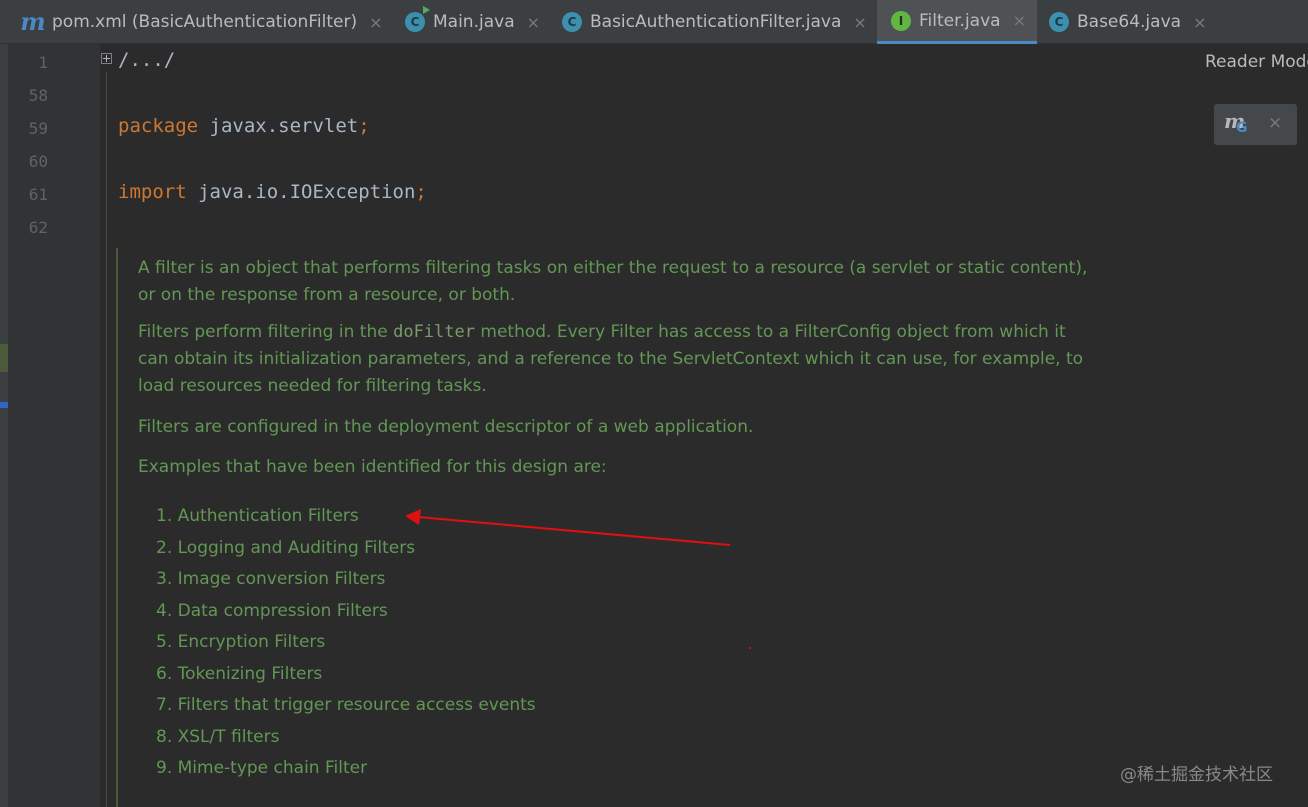 Image resolution: width=1308 pixels, height=807 pixels. What do you see at coordinates (417, 19) in the screenshot?
I see `runnable-class-icon: C` at bounding box center [417, 19].